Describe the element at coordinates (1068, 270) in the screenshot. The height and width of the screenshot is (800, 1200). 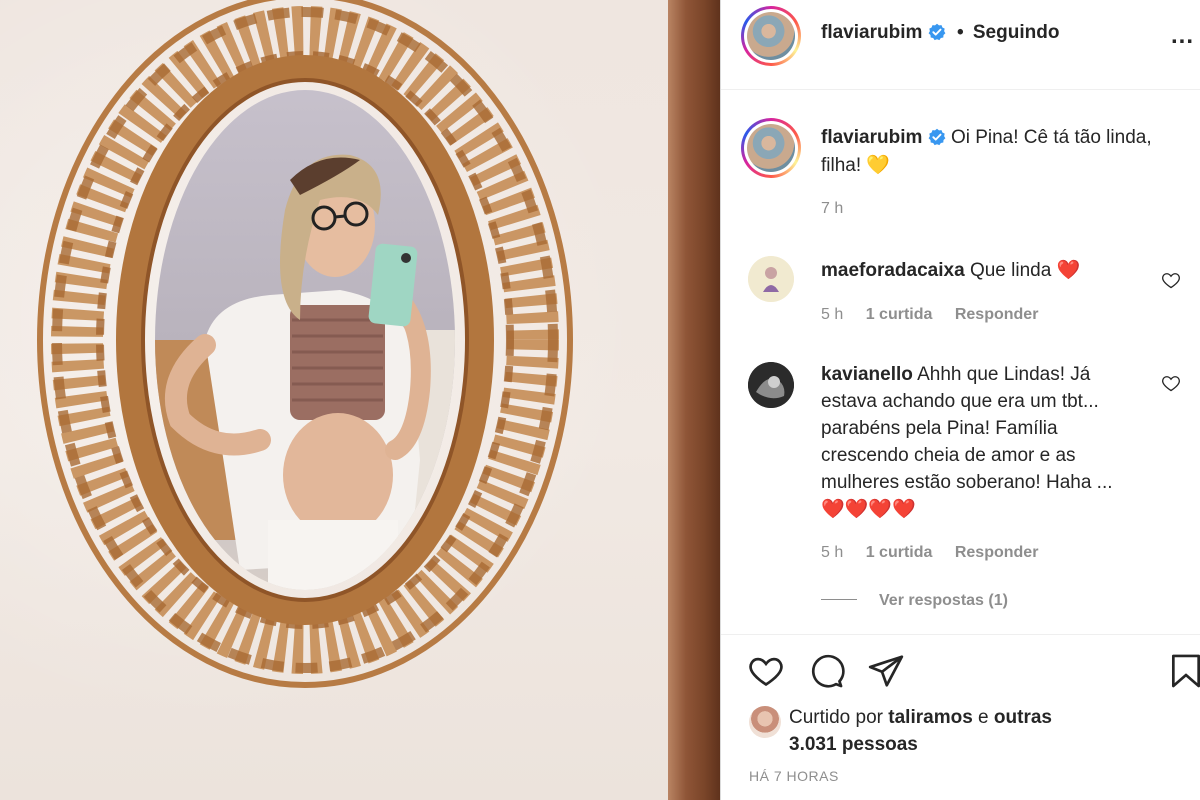
I see `comment-emoji: ❤️` at that location.